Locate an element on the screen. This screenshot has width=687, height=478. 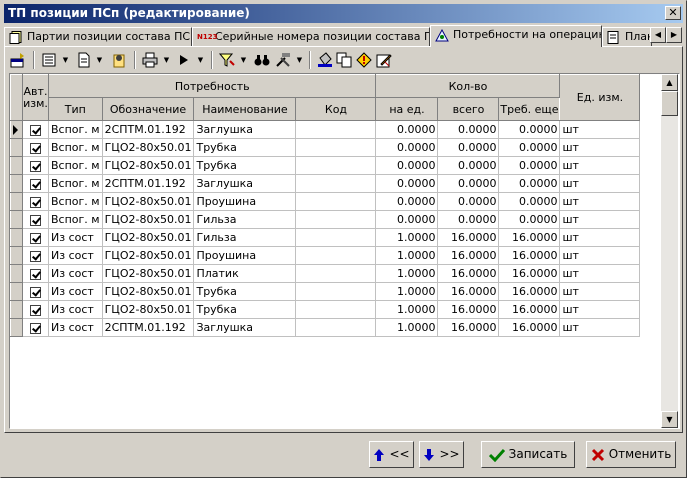
scroll-down-button: ▼ is located at coordinates (669, 419).